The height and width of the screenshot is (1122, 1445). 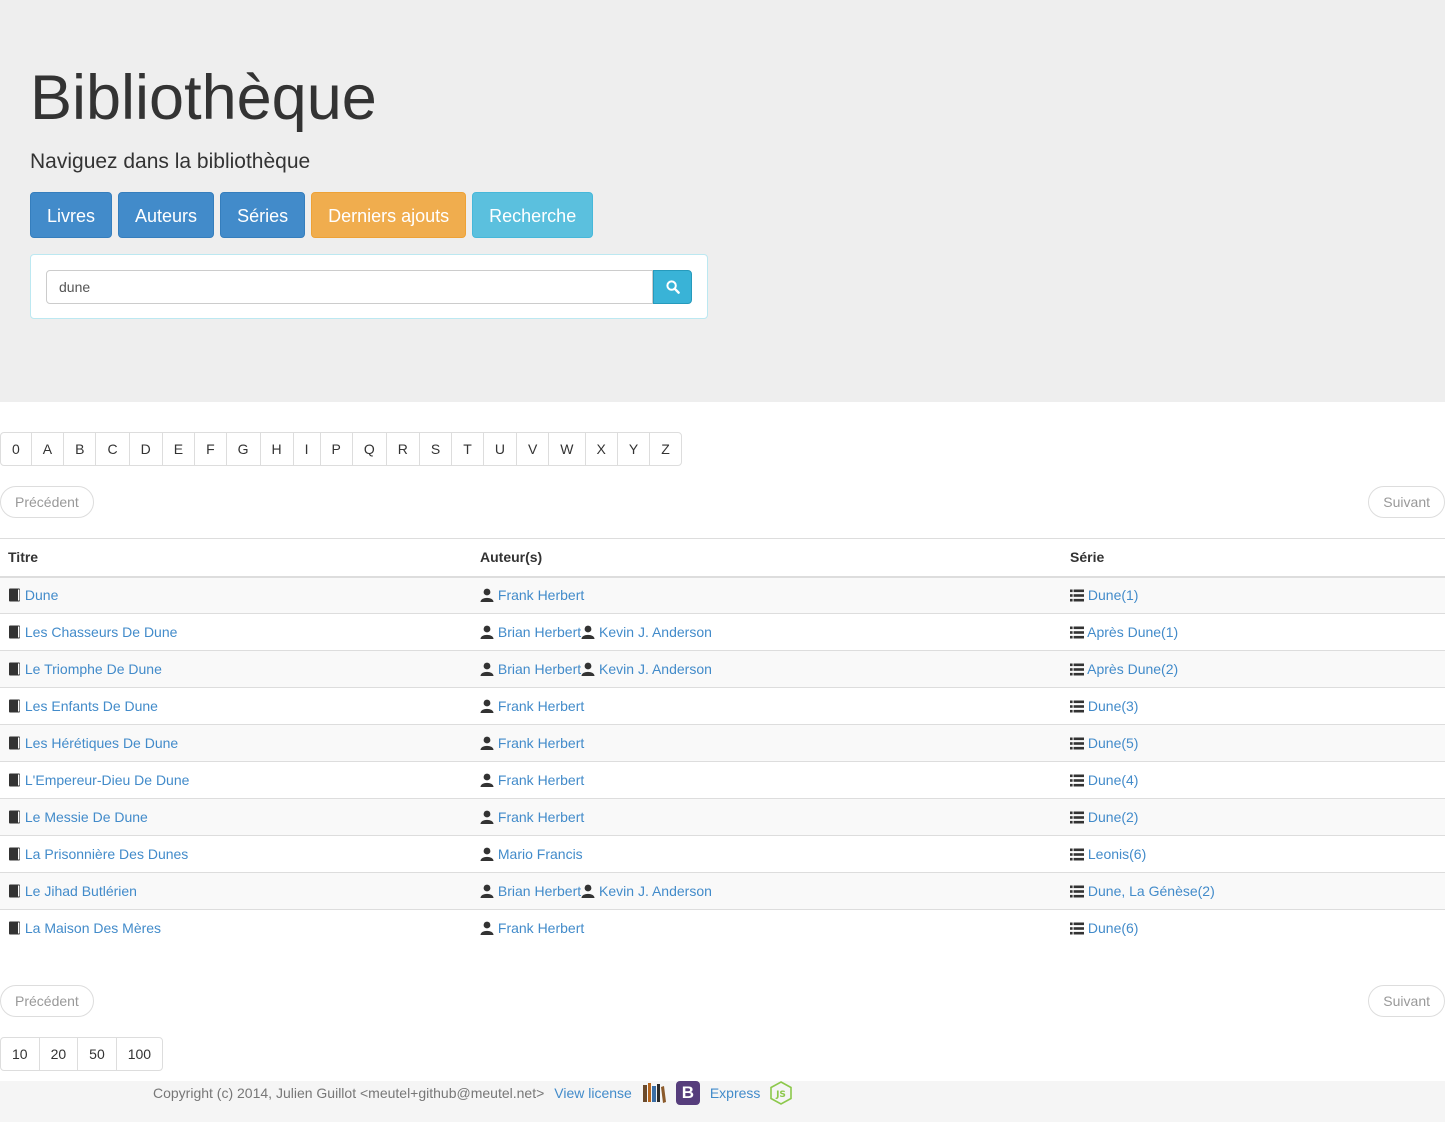 I want to click on previous-button-top: Précédent, so click(x=47, y=502).